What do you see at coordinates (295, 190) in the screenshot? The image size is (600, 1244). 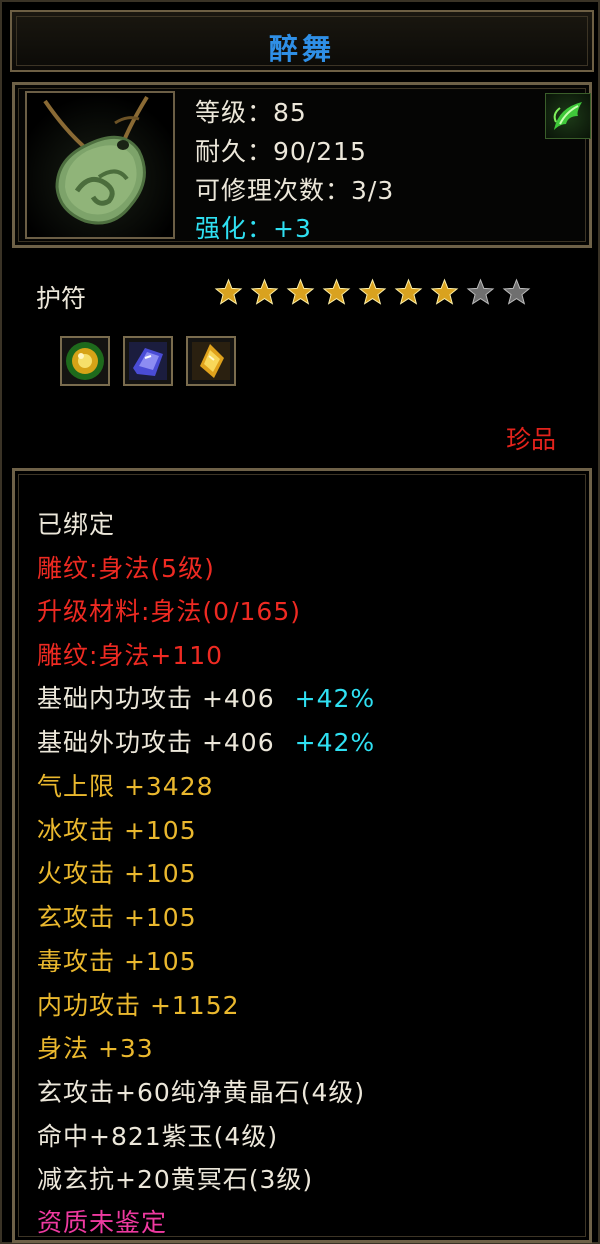 I see `repair-count-stat: 可修理次数：3/3` at bounding box center [295, 190].